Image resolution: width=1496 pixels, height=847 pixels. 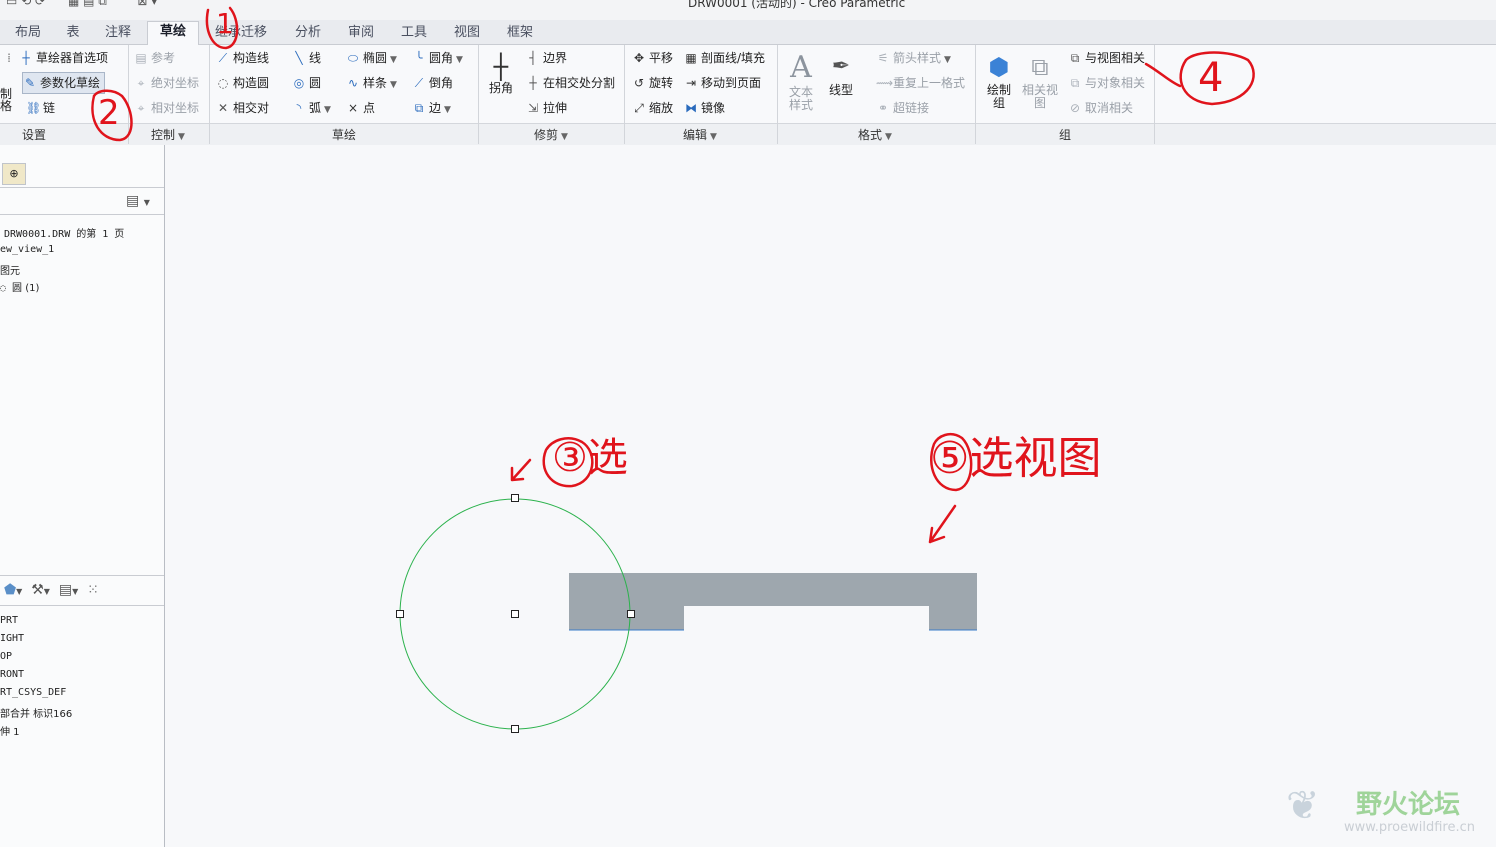 What do you see at coordinates (1016, 458) in the screenshot?
I see `annotation-step-5: ⑤选视图` at bounding box center [1016, 458].